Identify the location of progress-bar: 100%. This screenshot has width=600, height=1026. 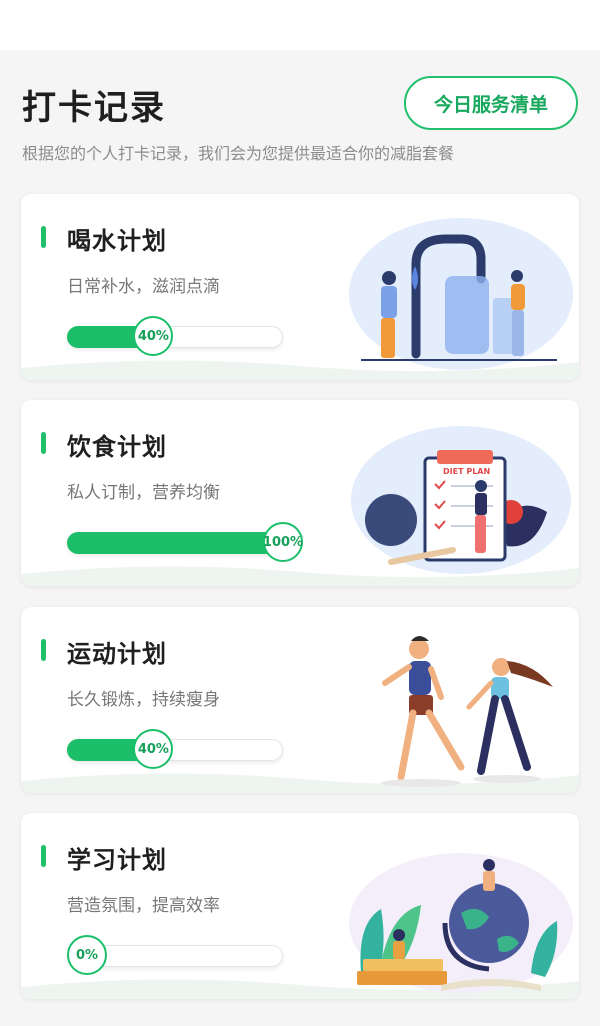
(185, 542).